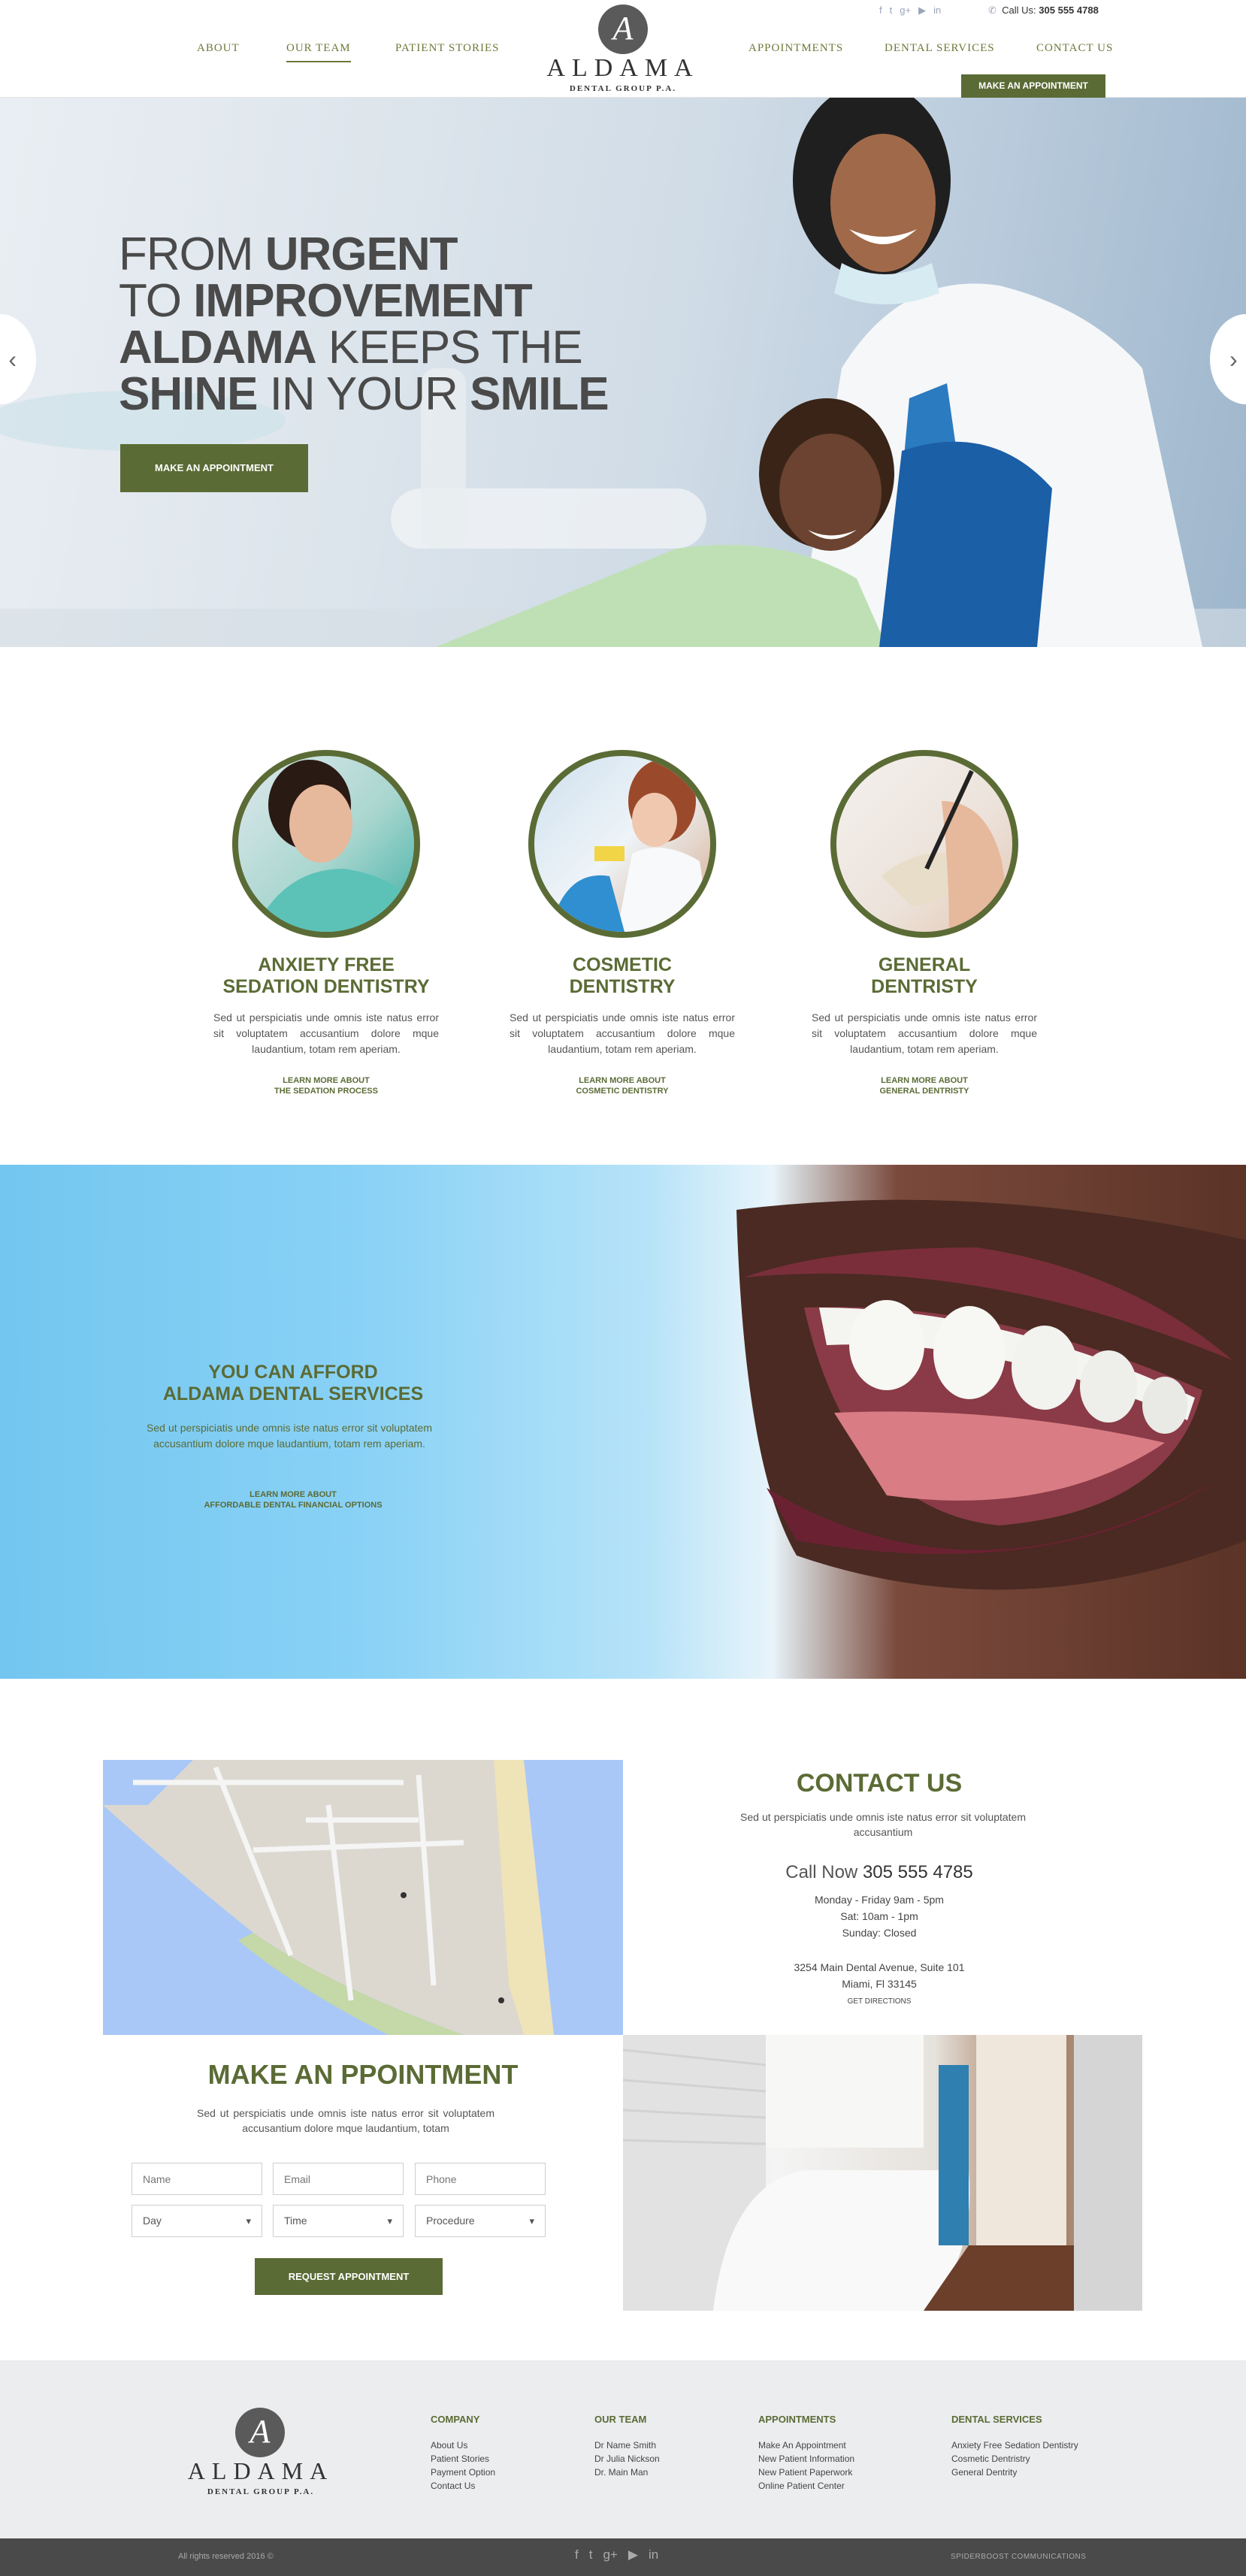 The width and height of the screenshot is (1246, 2576). Describe the element at coordinates (156, 301) in the screenshot. I see `hero-line2-light: TO` at that location.